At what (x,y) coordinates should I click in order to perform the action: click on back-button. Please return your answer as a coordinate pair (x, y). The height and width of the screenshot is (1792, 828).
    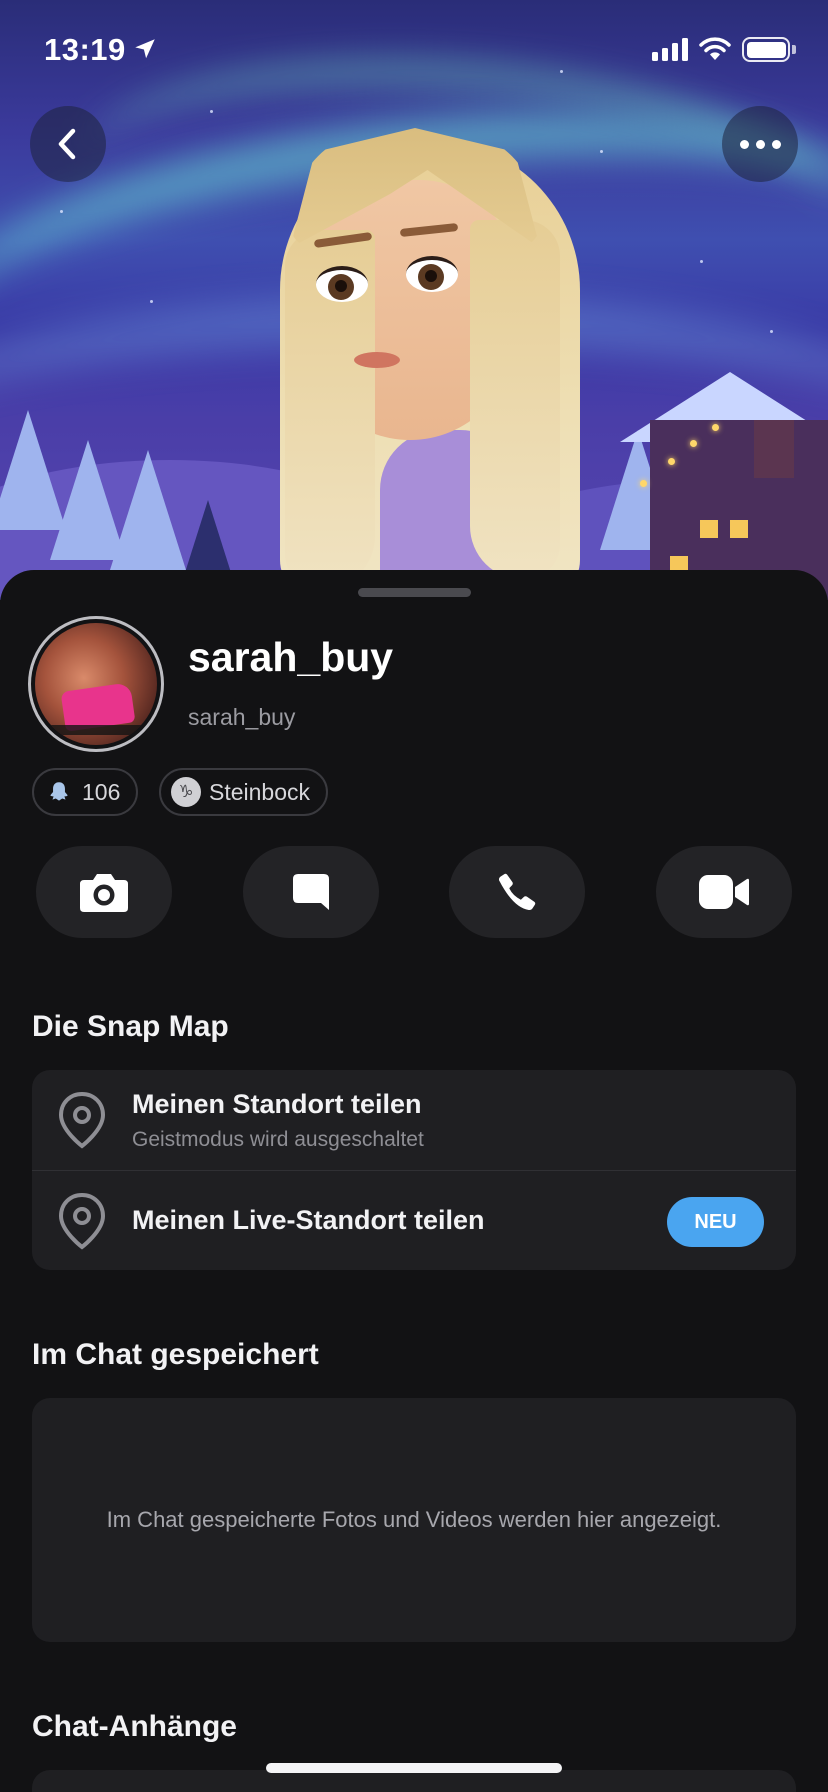
    Looking at the image, I should click on (68, 144).